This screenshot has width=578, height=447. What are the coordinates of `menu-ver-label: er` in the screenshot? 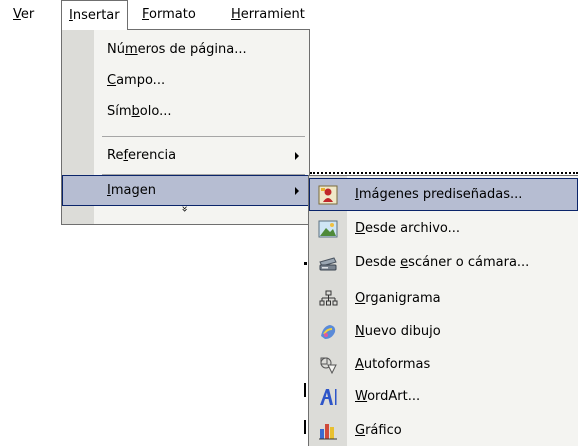 It's located at (27, 14).